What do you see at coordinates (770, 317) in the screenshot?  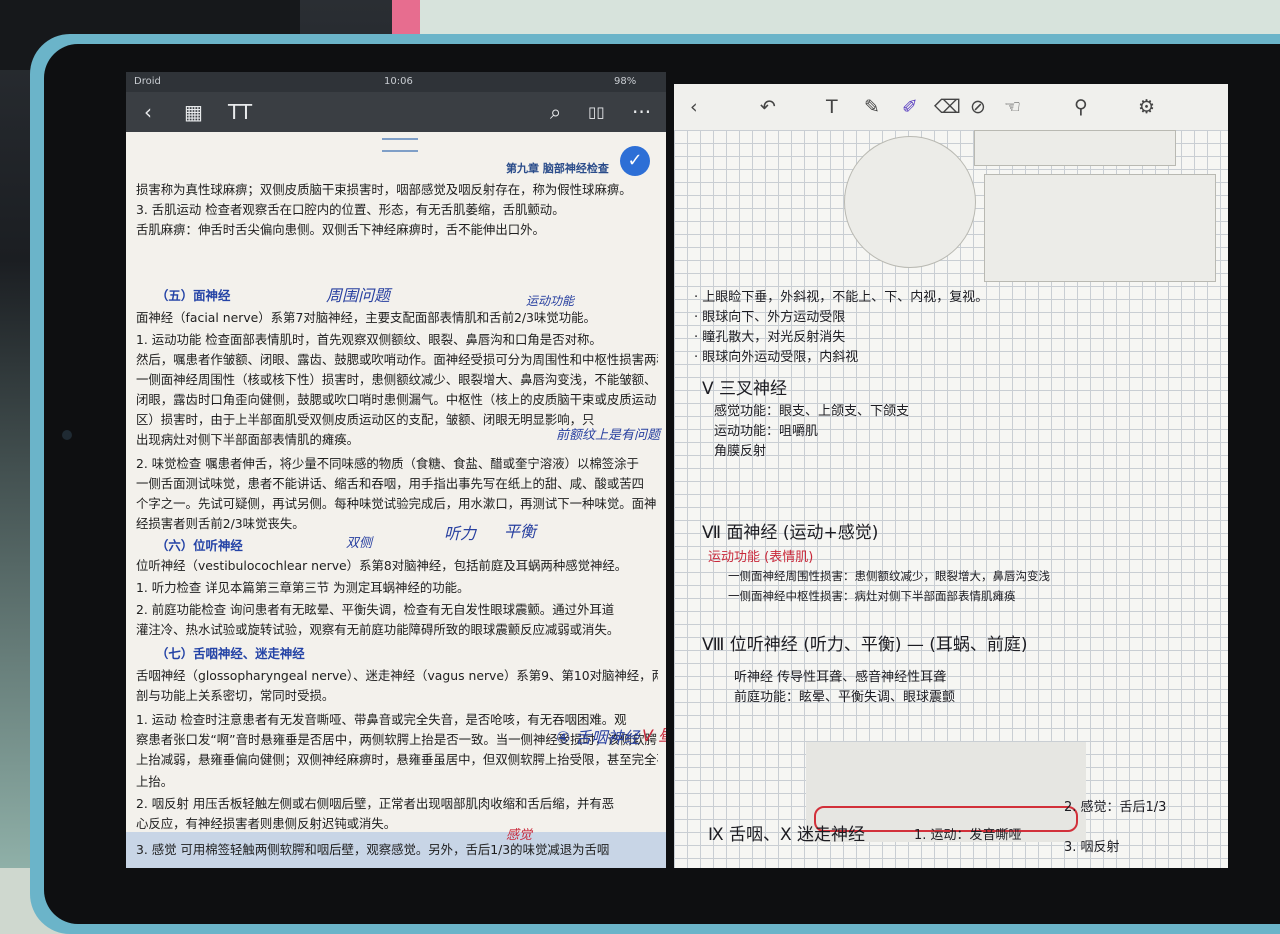 I see `note-line: · 眼球向下、外方运动受限` at bounding box center [770, 317].